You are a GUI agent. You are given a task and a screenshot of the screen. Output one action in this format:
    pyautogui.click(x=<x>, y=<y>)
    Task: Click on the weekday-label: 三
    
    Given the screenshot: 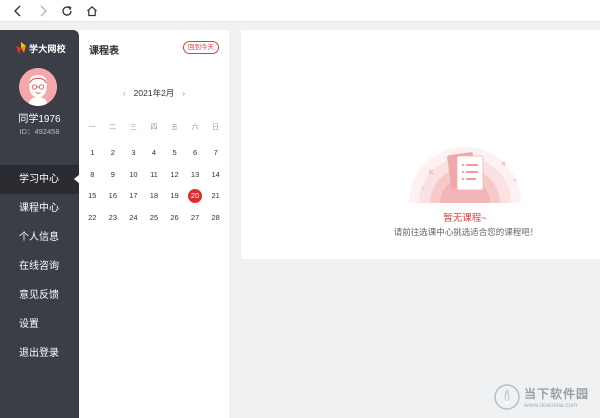 What is the action you would take?
    pyautogui.click(x=133, y=127)
    